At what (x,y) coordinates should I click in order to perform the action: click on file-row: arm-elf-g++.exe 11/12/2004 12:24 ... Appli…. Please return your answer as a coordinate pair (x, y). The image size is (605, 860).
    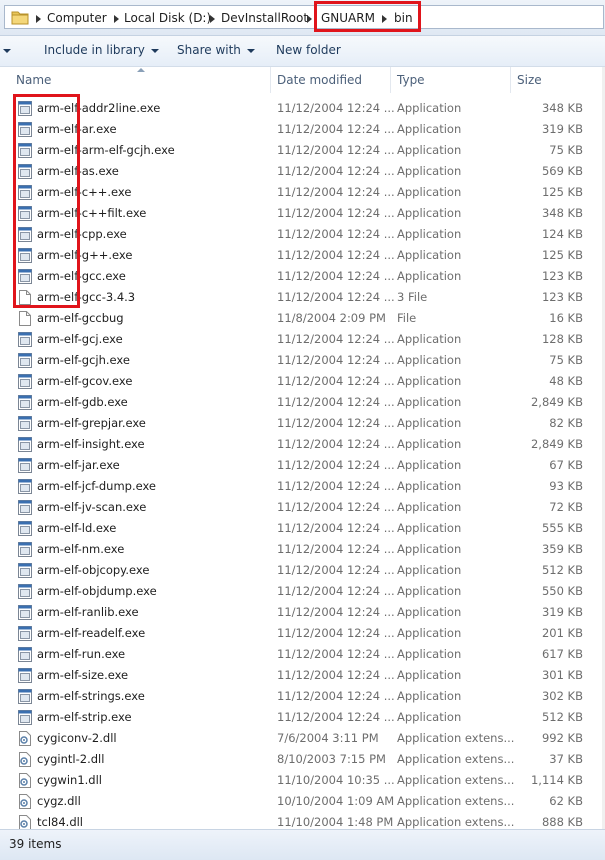
    Looking at the image, I should click on (302, 255).